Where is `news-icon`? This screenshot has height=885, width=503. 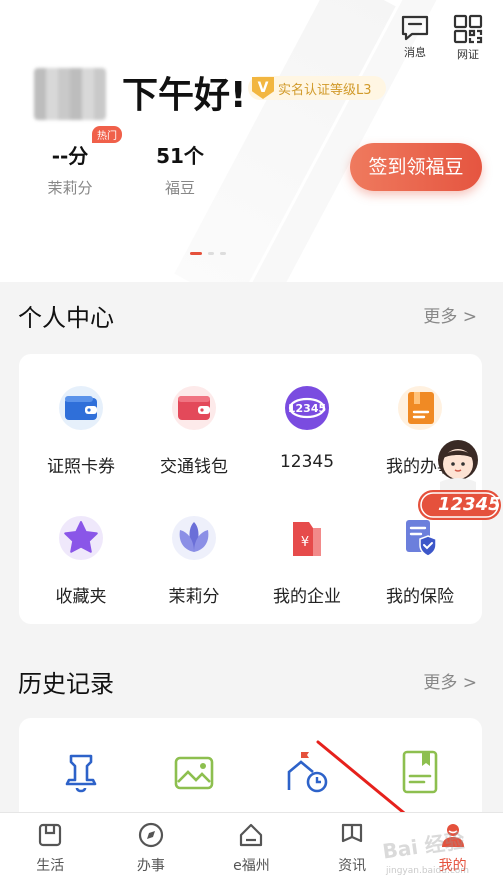 news-icon is located at coordinates (352, 833).